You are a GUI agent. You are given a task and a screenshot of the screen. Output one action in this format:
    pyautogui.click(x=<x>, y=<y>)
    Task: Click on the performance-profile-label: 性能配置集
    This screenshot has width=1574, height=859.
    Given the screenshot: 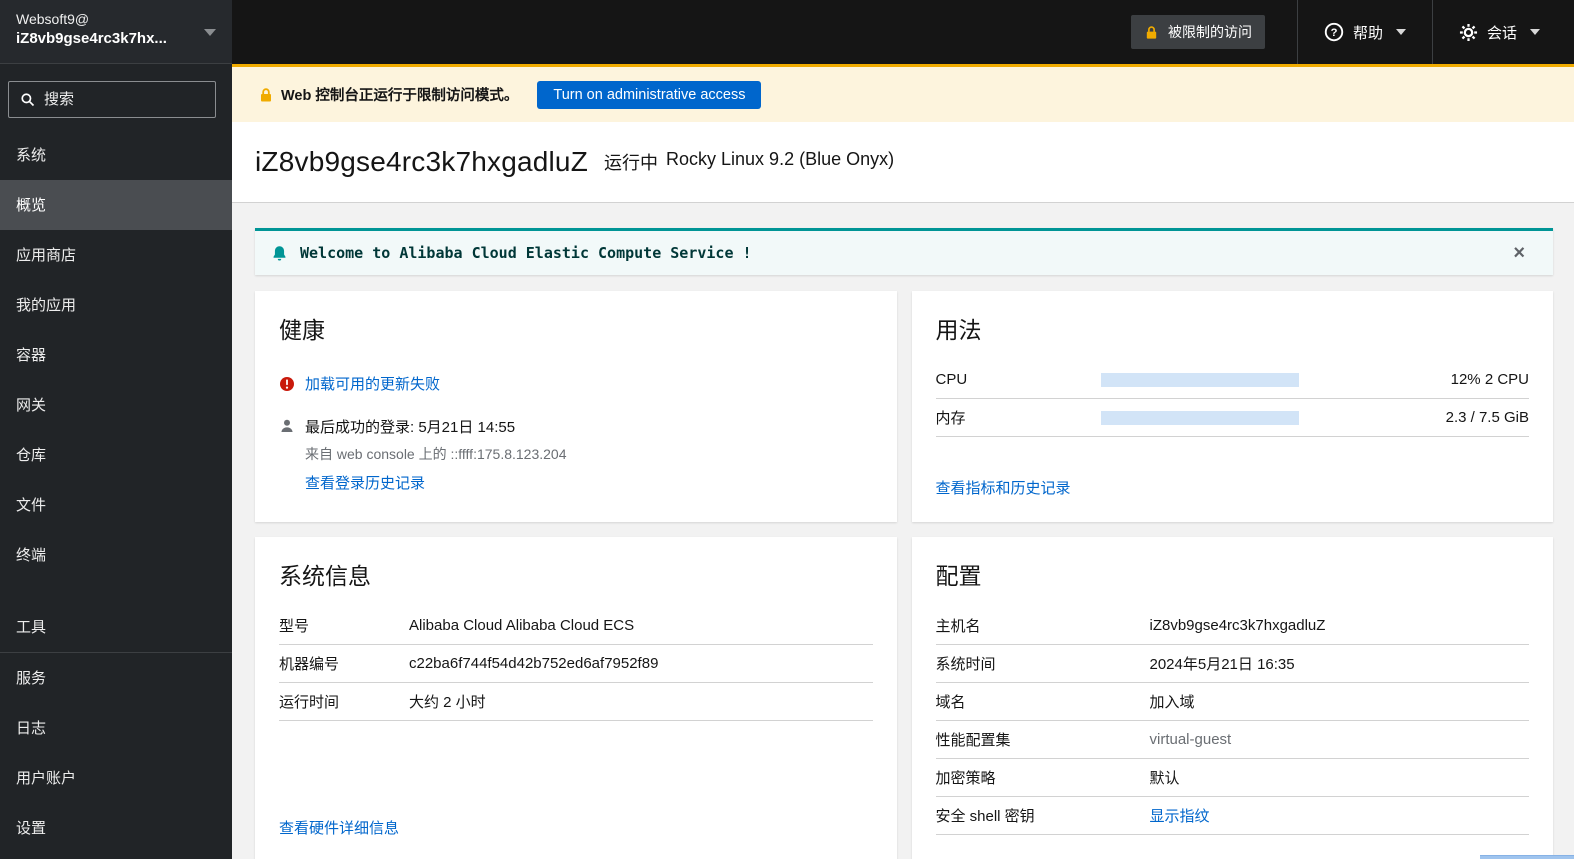 What is the action you would take?
    pyautogui.click(x=973, y=740)
    